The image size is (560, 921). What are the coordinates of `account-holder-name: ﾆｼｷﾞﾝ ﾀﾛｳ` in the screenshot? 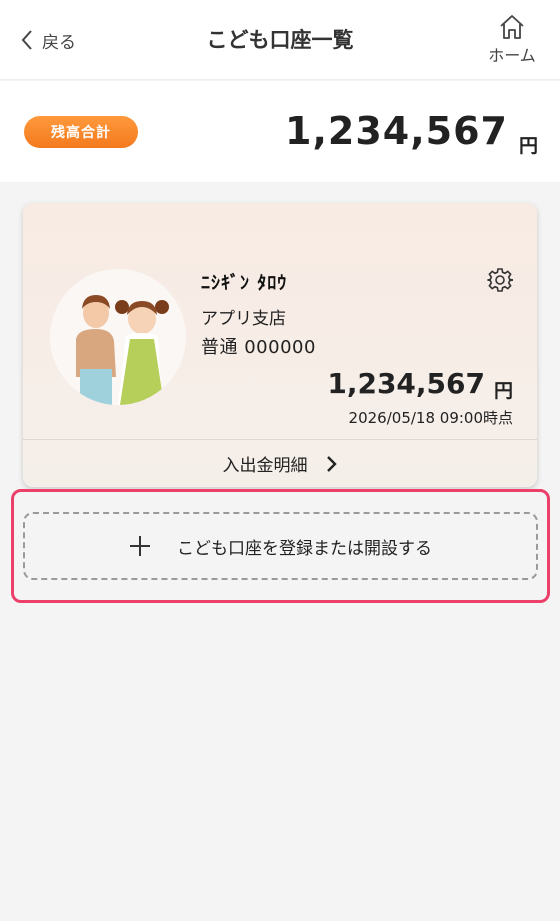 It's located at (244, 283).